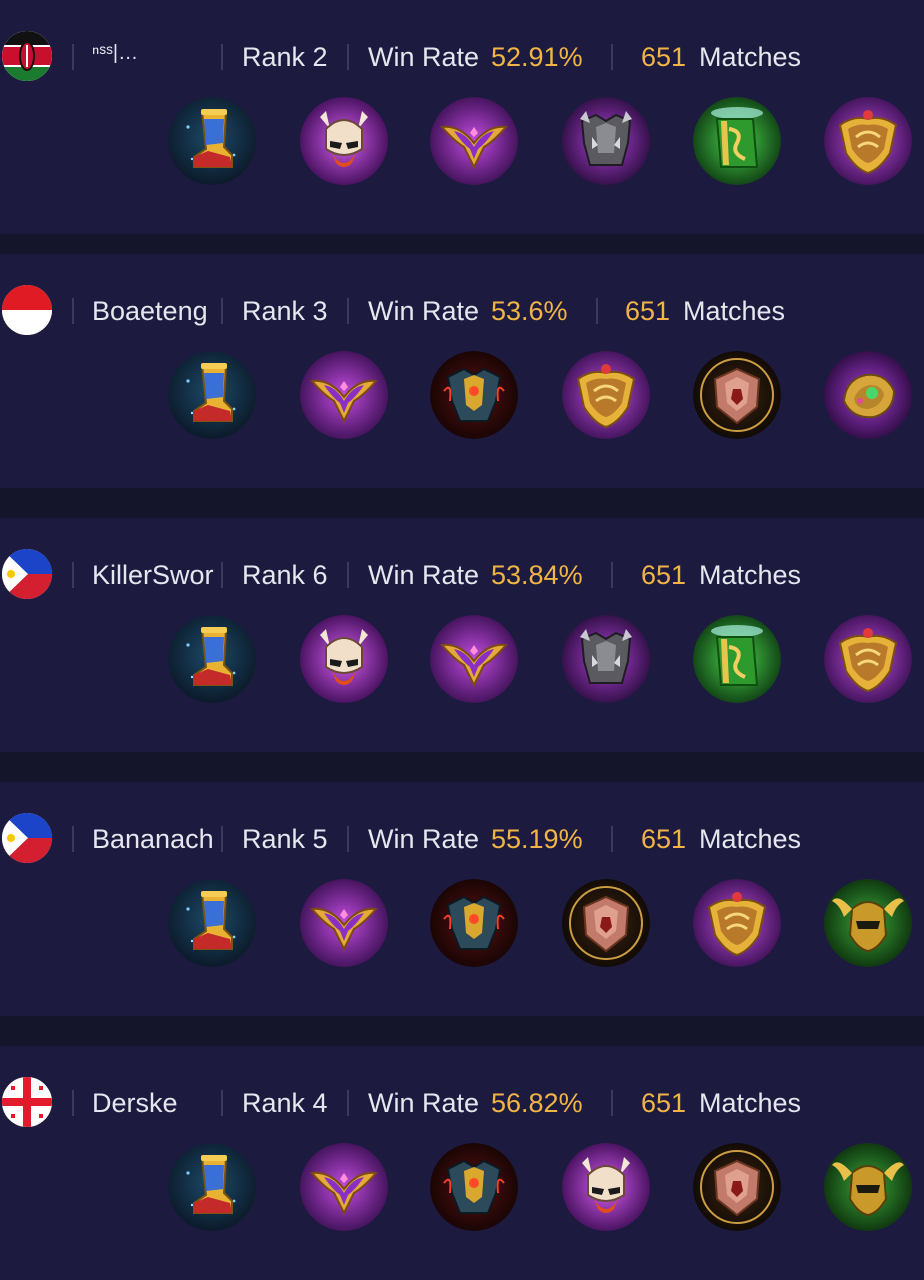 The height and width of the screenshot is (1280, 924). I want to click on win-rate-value: 52.91%, so click(537, 57).